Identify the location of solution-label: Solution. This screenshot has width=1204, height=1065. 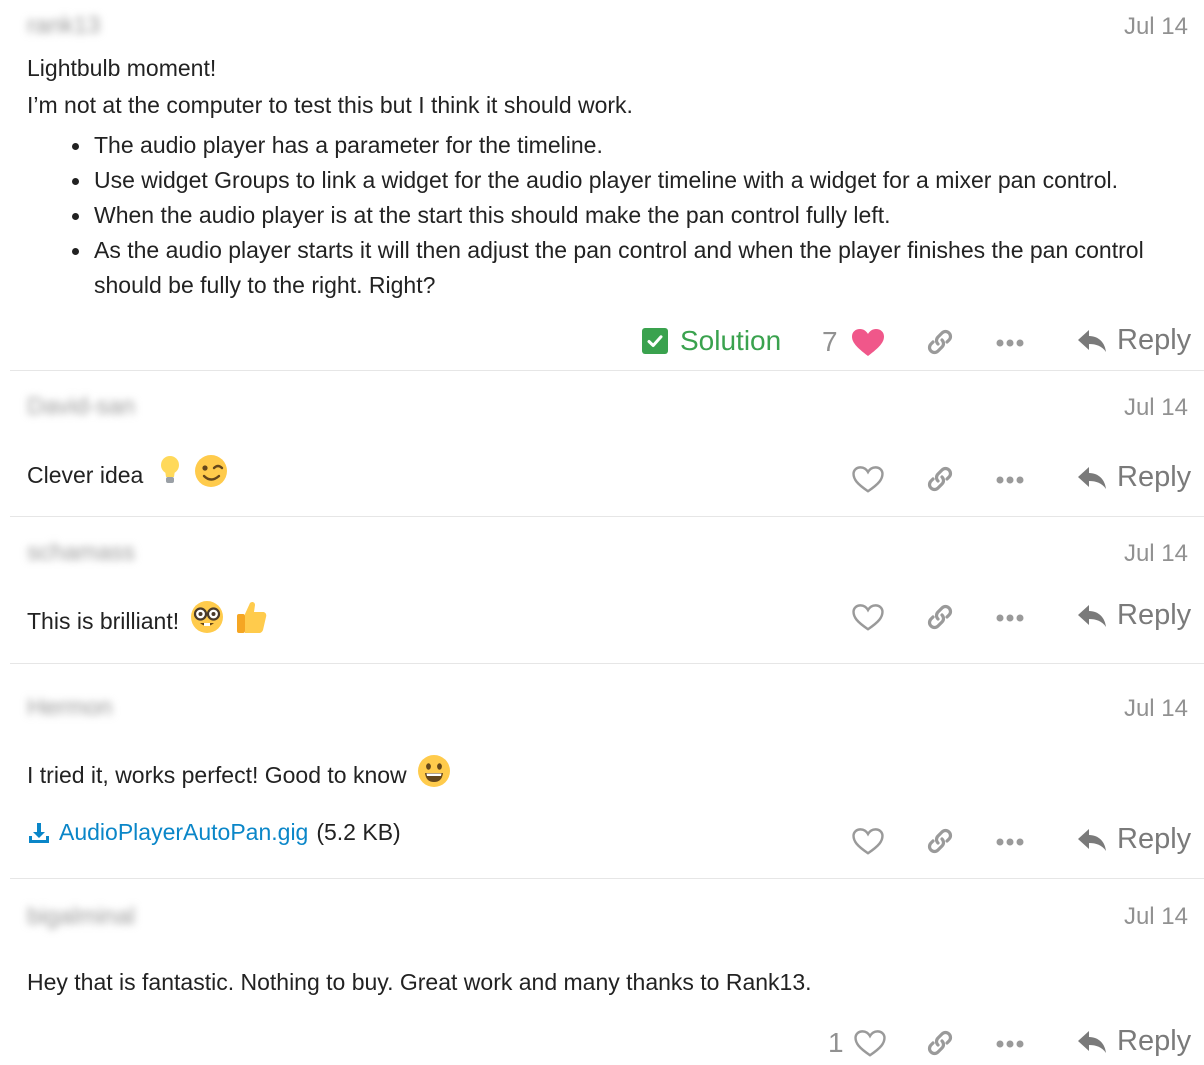
(731, 340).